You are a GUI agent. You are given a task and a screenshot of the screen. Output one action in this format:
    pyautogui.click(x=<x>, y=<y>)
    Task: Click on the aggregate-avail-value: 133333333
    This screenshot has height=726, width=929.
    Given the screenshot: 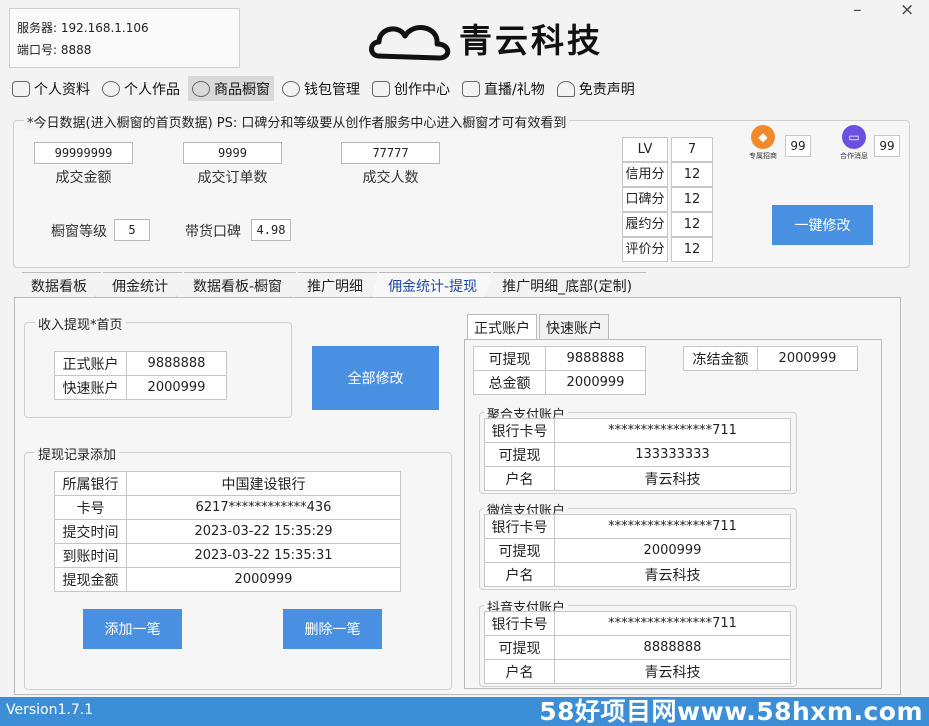 What is the action you would take?
    pyautogui.click(x=672, y=454)
    